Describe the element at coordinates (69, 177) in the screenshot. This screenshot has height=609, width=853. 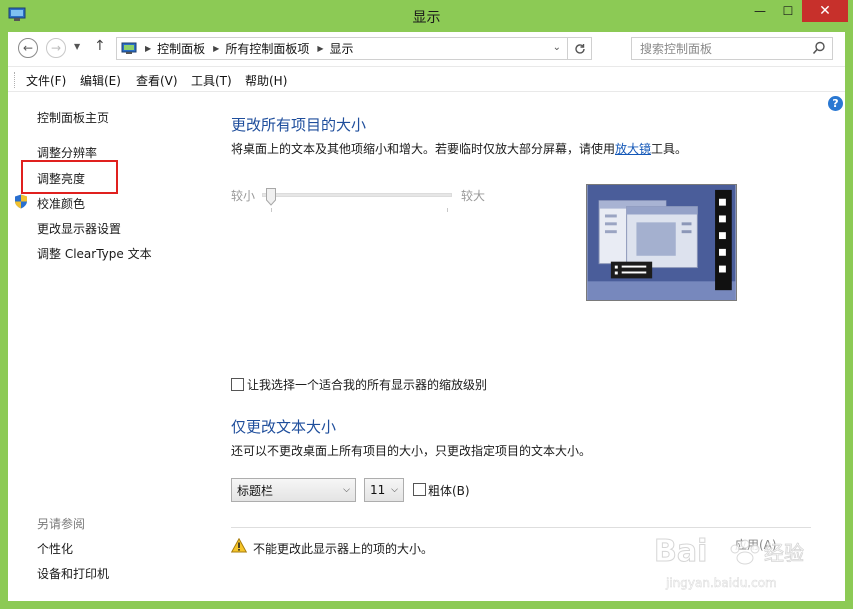
I see `highlight-annotation` at that location.